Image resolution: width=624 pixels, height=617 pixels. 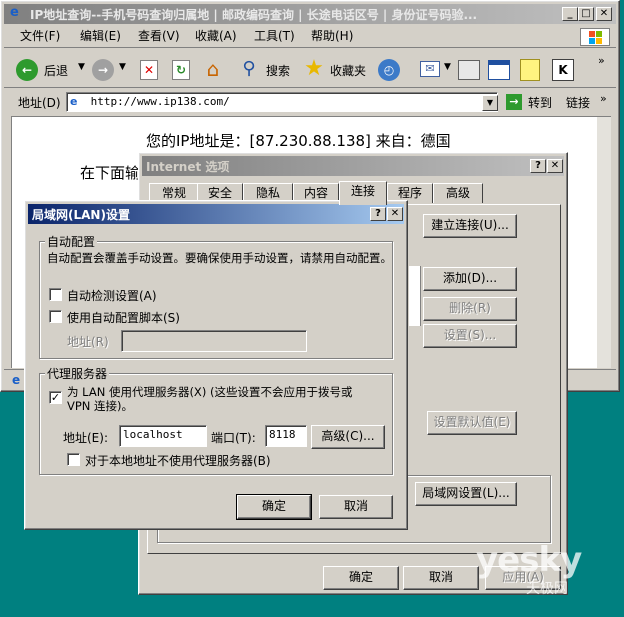 What do you see at coordinates (514, 102) in the screenshot?
I see `go-arrow-icon: →` at bounding box center [514, 102].